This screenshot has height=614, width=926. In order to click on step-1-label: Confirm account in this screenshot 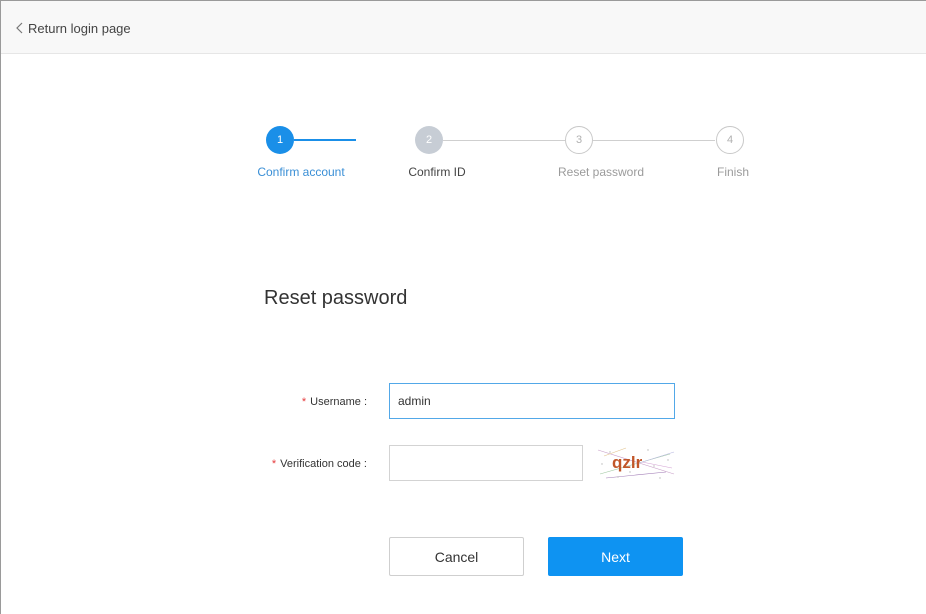, I will do `click(301, 172)`.